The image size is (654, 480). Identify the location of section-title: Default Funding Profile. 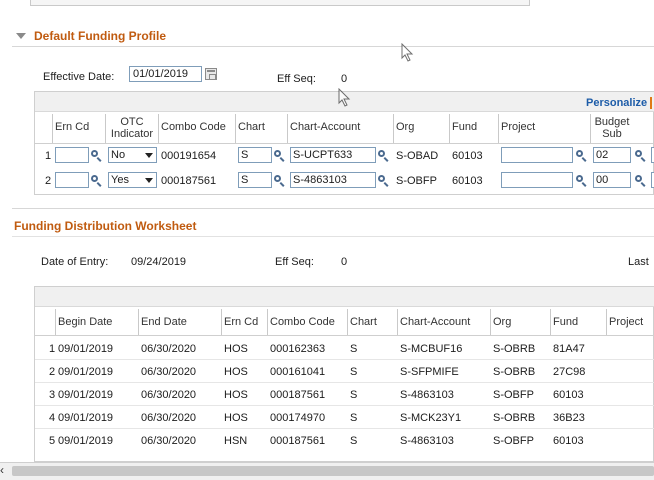
(100, 35).